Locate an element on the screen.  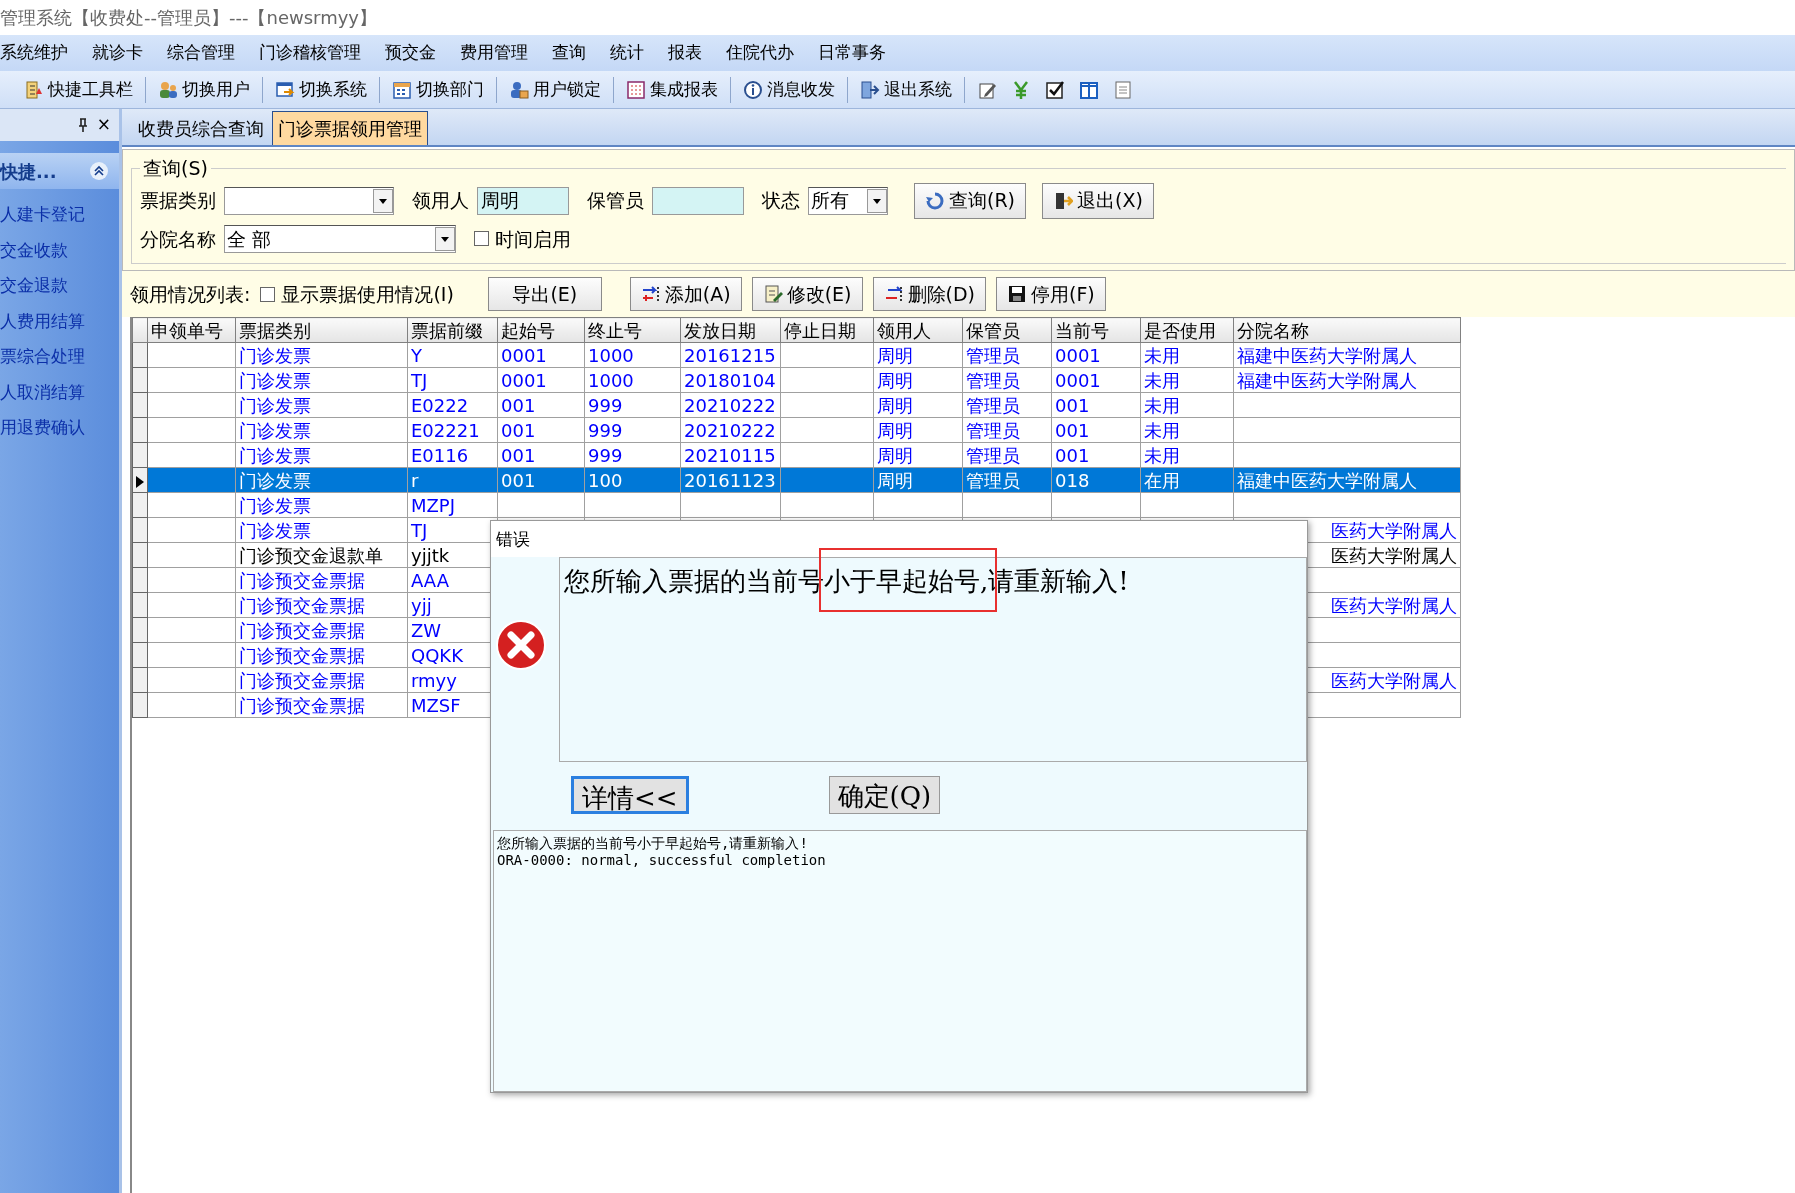
column-header: 终止号 is located at coordinates (632, 330).